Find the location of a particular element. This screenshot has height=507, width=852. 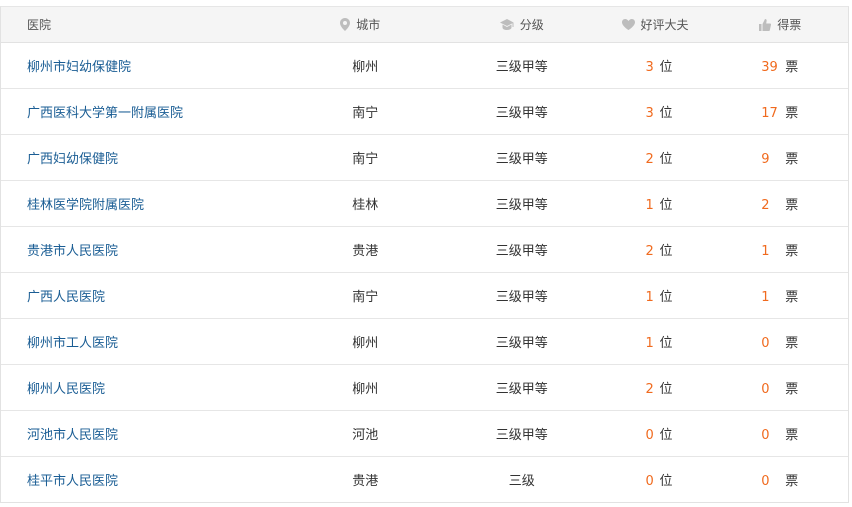

city-cell: 河池 is located at coordinates (379, 433).